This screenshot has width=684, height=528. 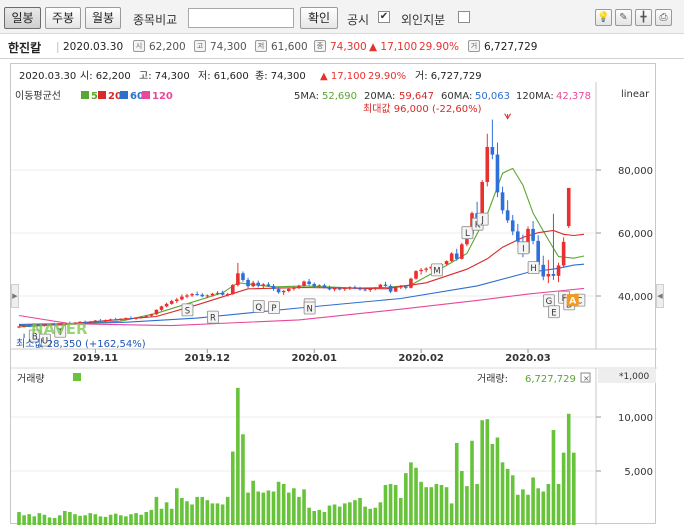 I want to click on marker-label-S: S, so click(x=187, y=311).